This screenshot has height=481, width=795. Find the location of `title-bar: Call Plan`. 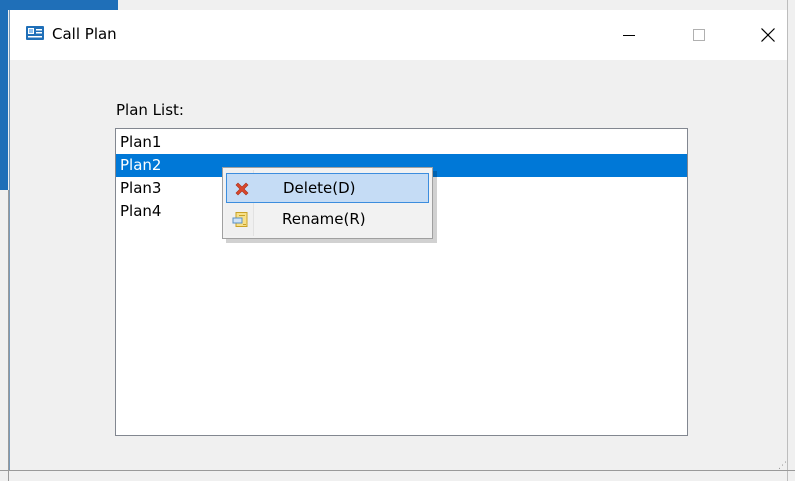

title-bar: Call Plan is located at coordinates (398, 35).